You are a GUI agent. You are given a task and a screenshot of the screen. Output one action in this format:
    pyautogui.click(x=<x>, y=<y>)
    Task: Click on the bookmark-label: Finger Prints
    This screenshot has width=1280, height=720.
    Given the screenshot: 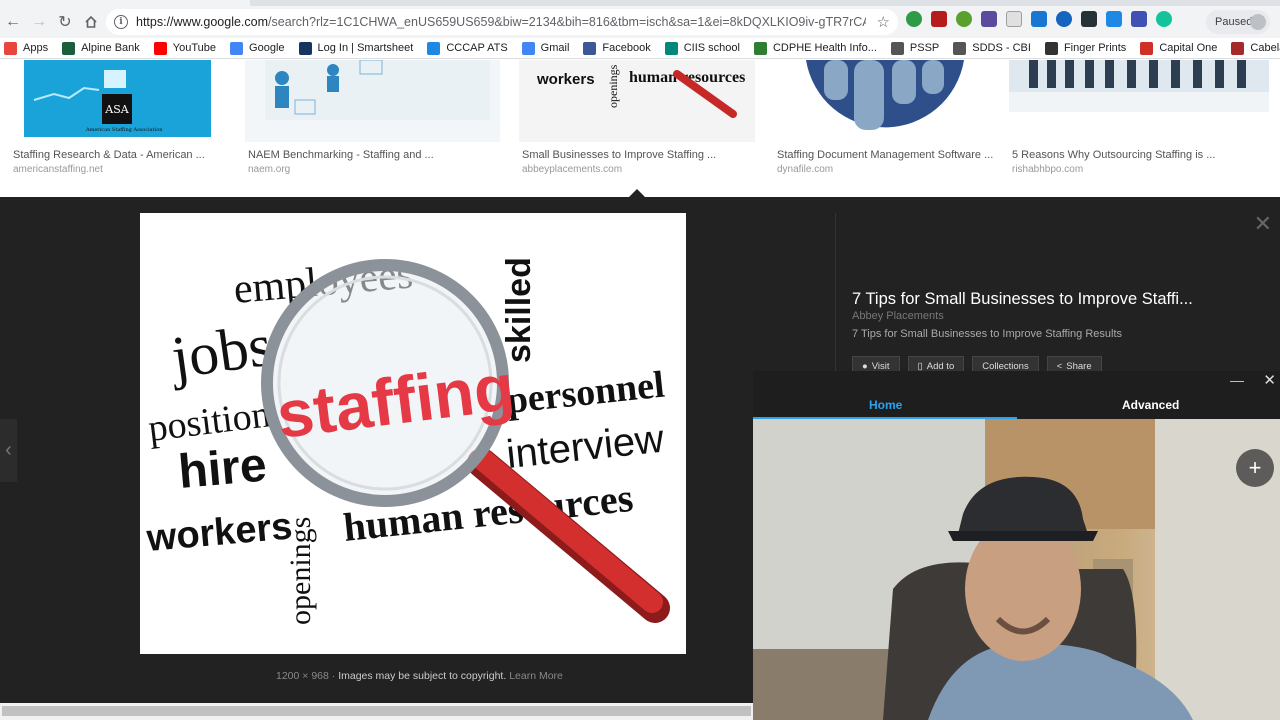 What is the action you would take?
    pyautogui.click(x=1095, y=48)
    